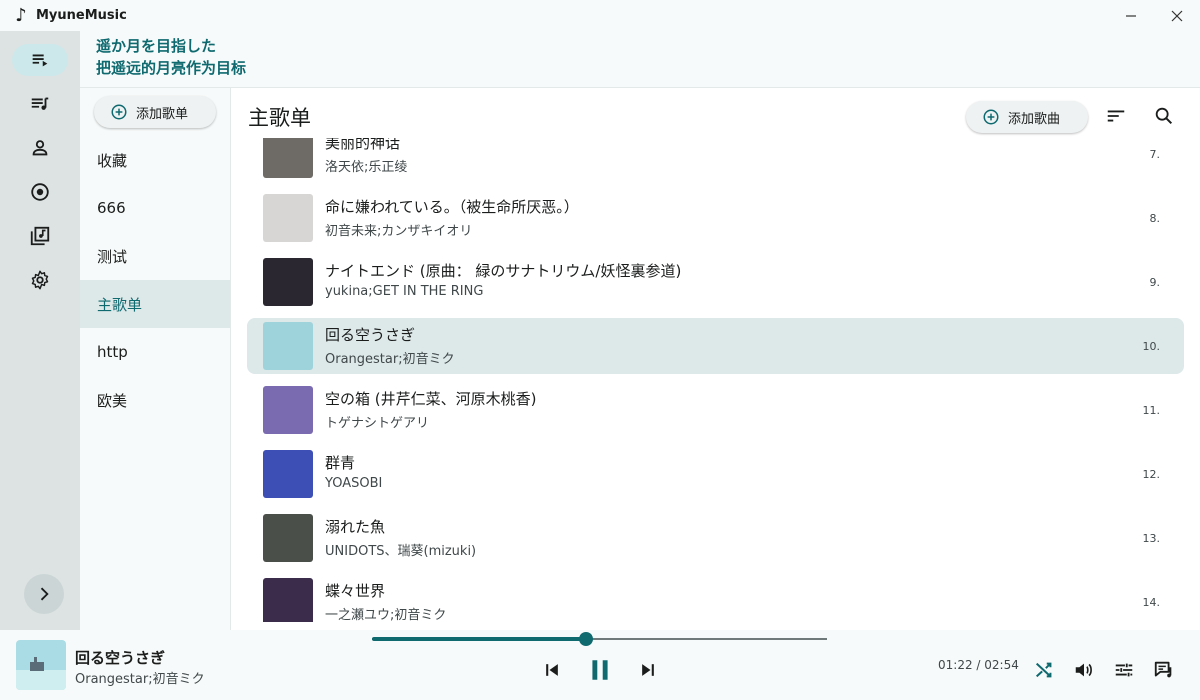  What do you see at coordinates (1151, 602) in the screenshot?
I see `song-index: 14.` at bounding box center [1151, 602].